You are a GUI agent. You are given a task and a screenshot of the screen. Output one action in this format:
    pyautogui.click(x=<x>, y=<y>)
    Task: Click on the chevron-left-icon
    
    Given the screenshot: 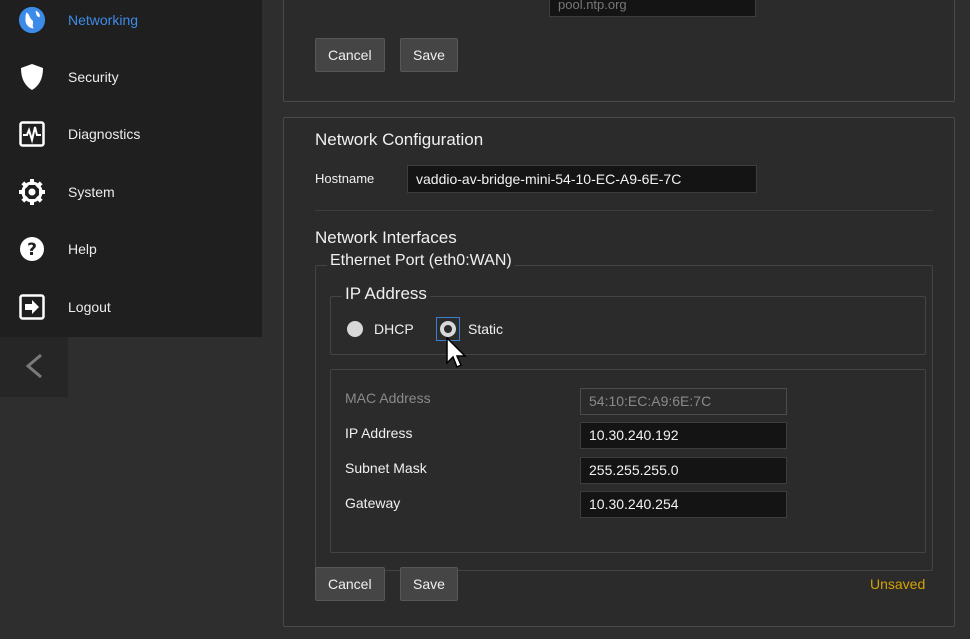 What is the action you would take?
    pyautogui.click(x=34, y=367)
    